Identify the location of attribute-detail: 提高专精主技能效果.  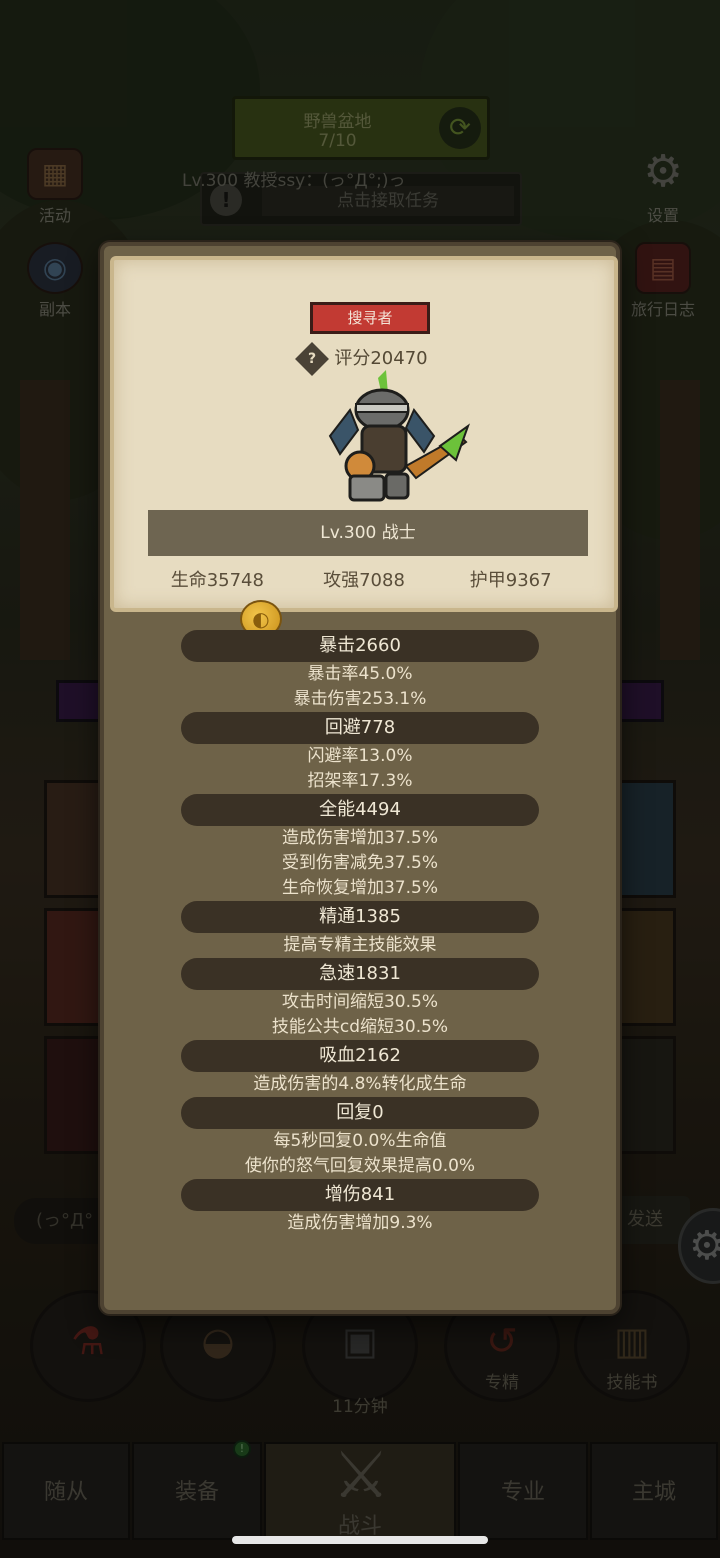
(360, 945).